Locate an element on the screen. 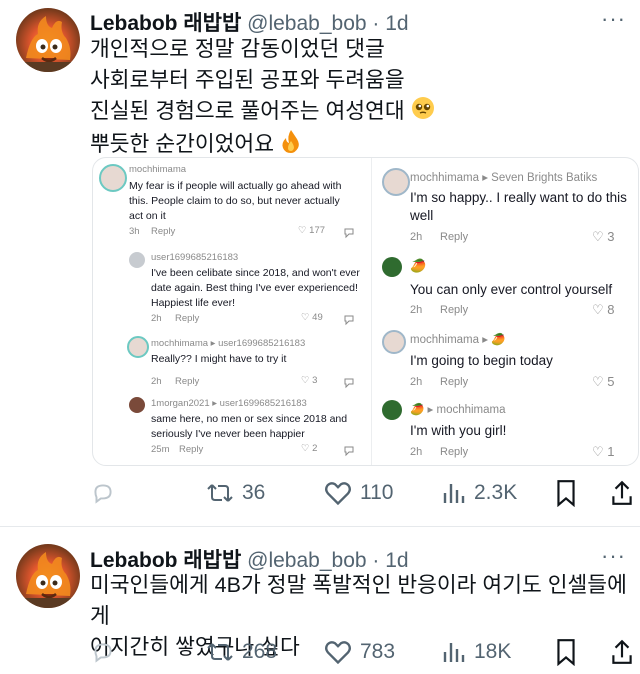  tweet-text-line: 개인적으로 정말 감동이었던 댓글 is located at coordinates (237, 49).